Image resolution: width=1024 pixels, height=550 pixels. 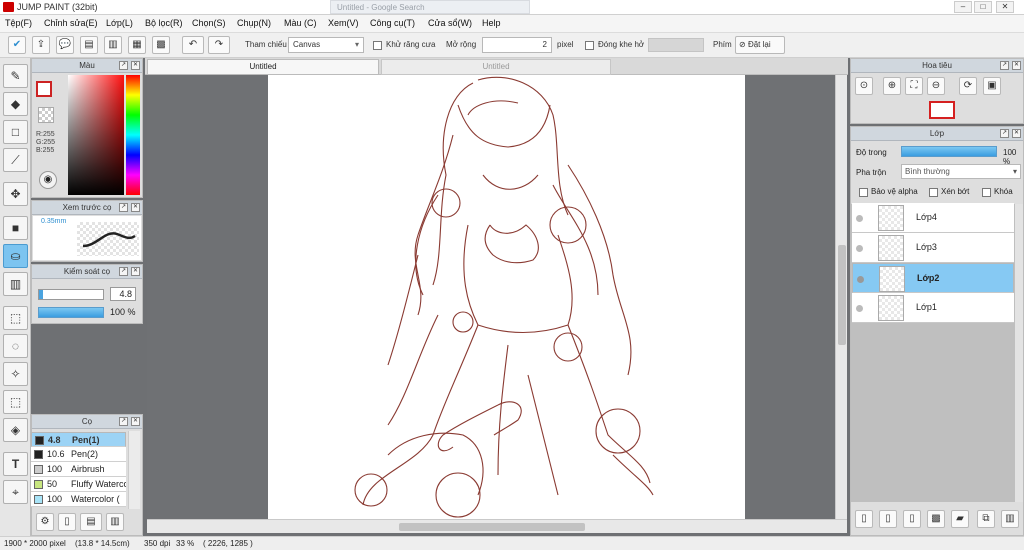 I want to click on lasso-tool-icon: ◌, so click(x=15, y=346).